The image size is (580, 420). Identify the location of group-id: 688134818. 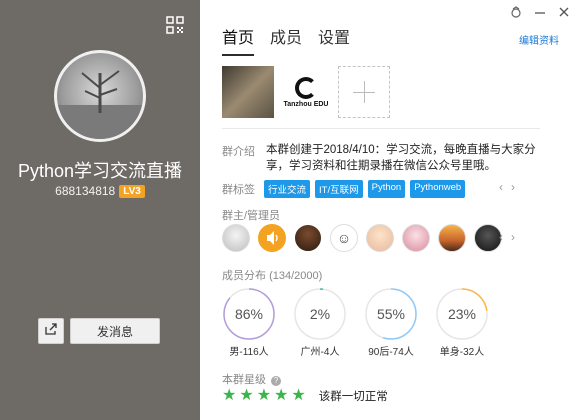
(85, 191).